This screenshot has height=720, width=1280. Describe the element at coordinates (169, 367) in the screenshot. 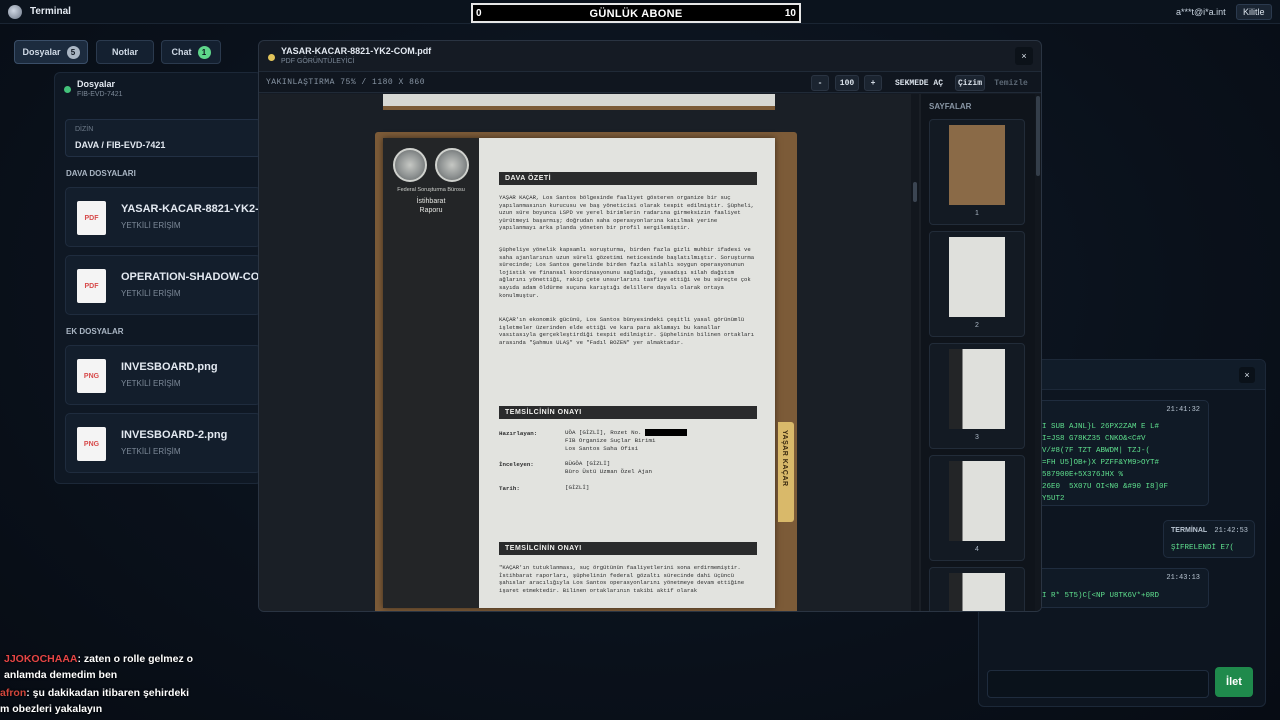

I see `file-name: INVESBOARD.png` at that location.